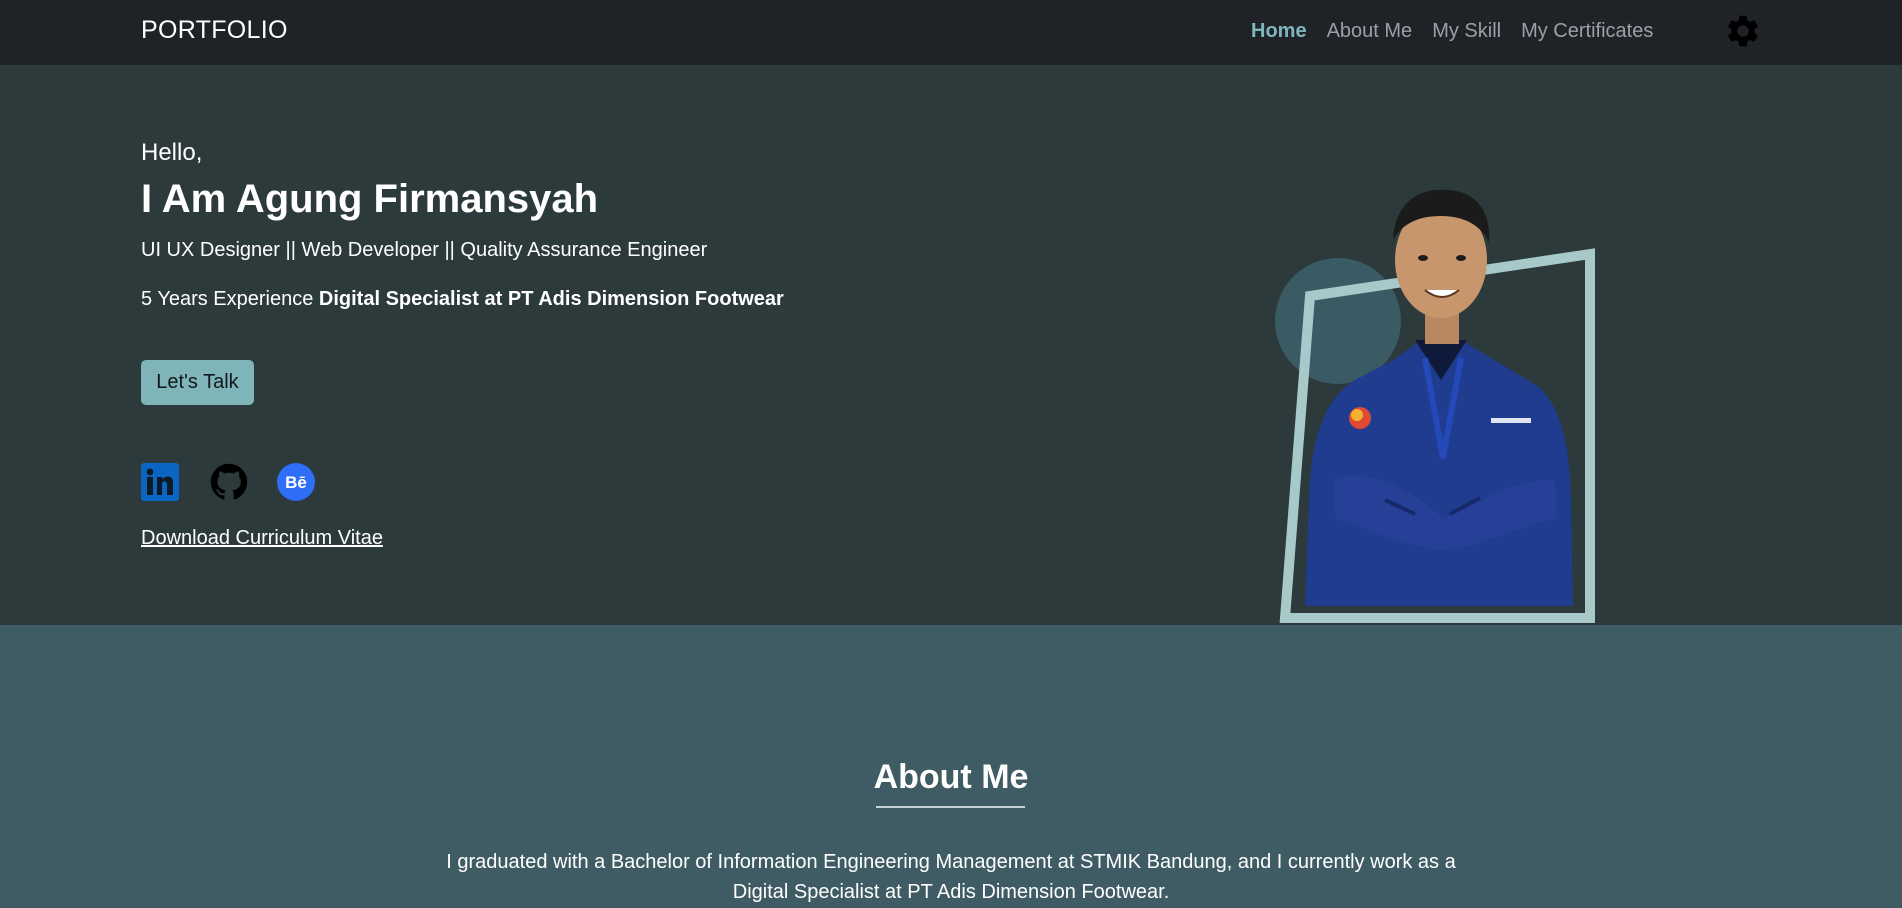 The width and height of the screenshot is (1902, 908). I want to click on experience-prefix: 5 Years Experience, so click(230, 299).